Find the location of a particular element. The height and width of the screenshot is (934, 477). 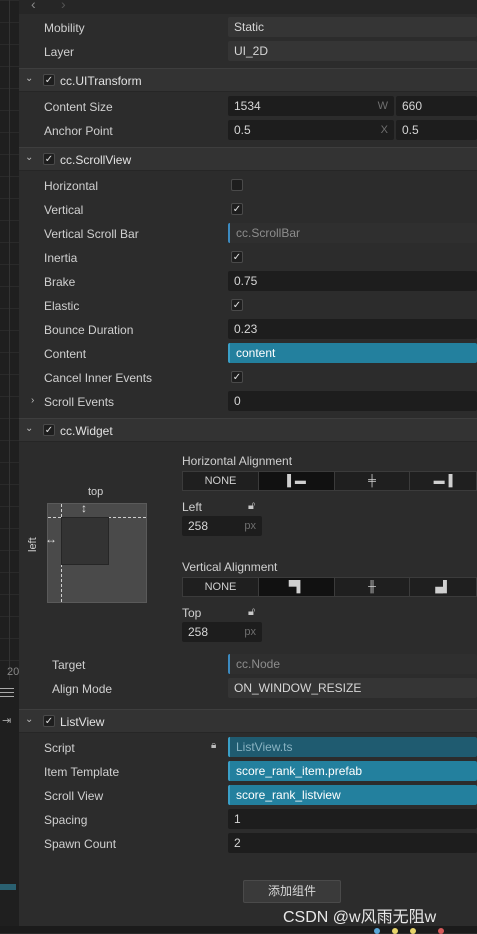

widget-title: cc.Widget is located at coordinates (86, 431).